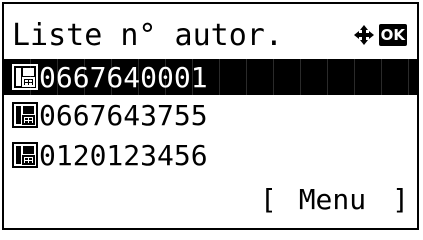 Image resolution: width=423 pixels, height=240 pixels. What do you see at coordinates (400, 199) in the screenshot?
I see `softkey-close-bracket: ]` at bounding box center [400, 199].